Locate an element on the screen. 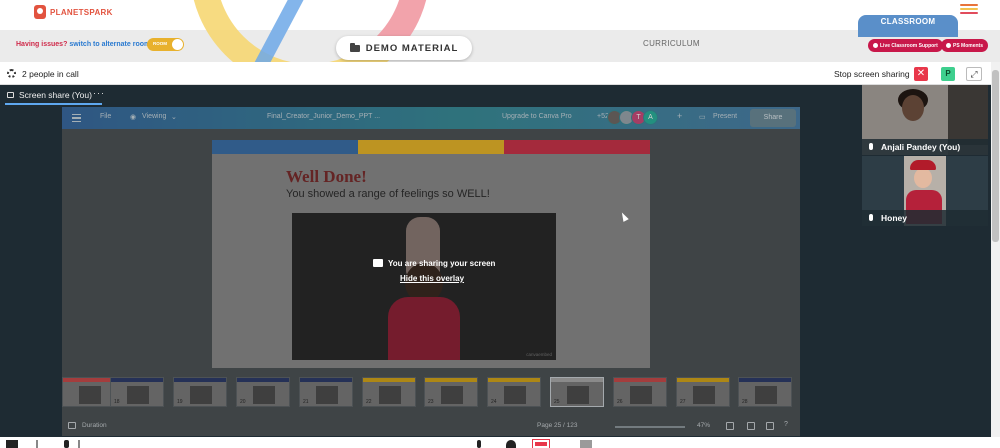 Image resolution: width=1000 pixels, height=448 pixels. logo-text: PLANETSPARK is located at coordinates (81, 12).